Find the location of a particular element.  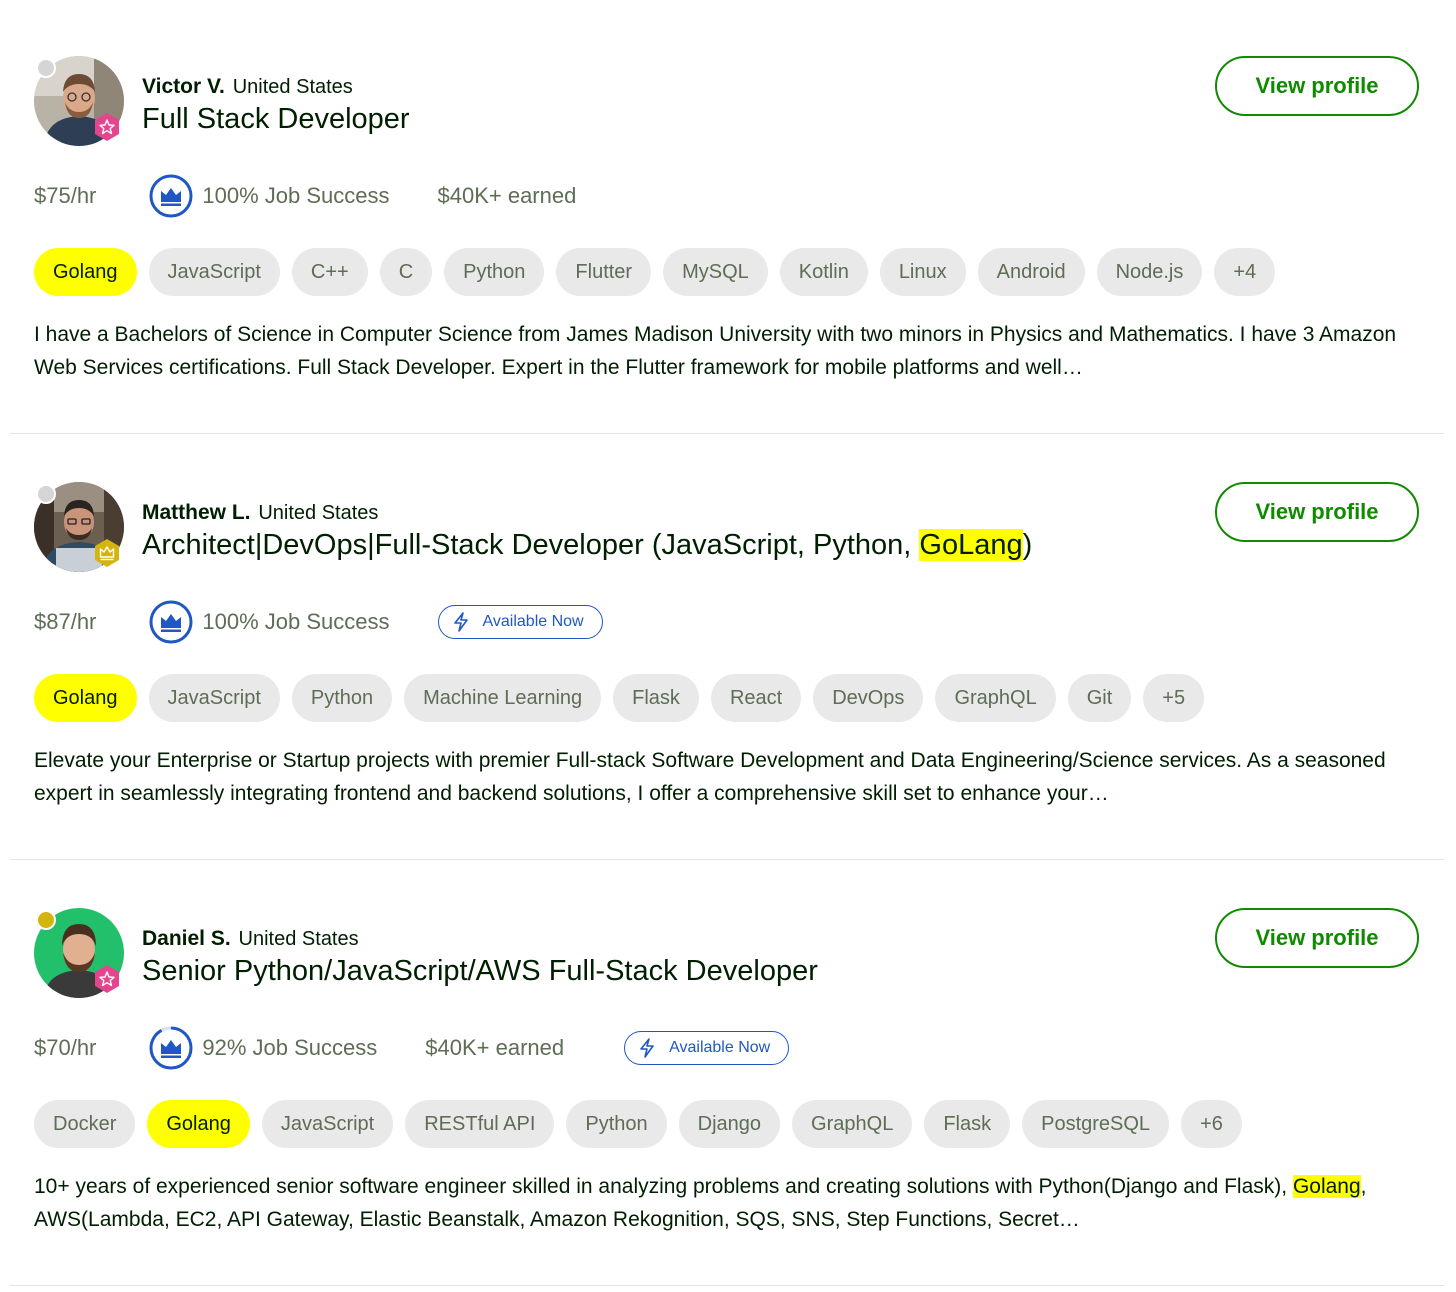

desc-highlight: Golang is located at coordinates (1326, 1186).